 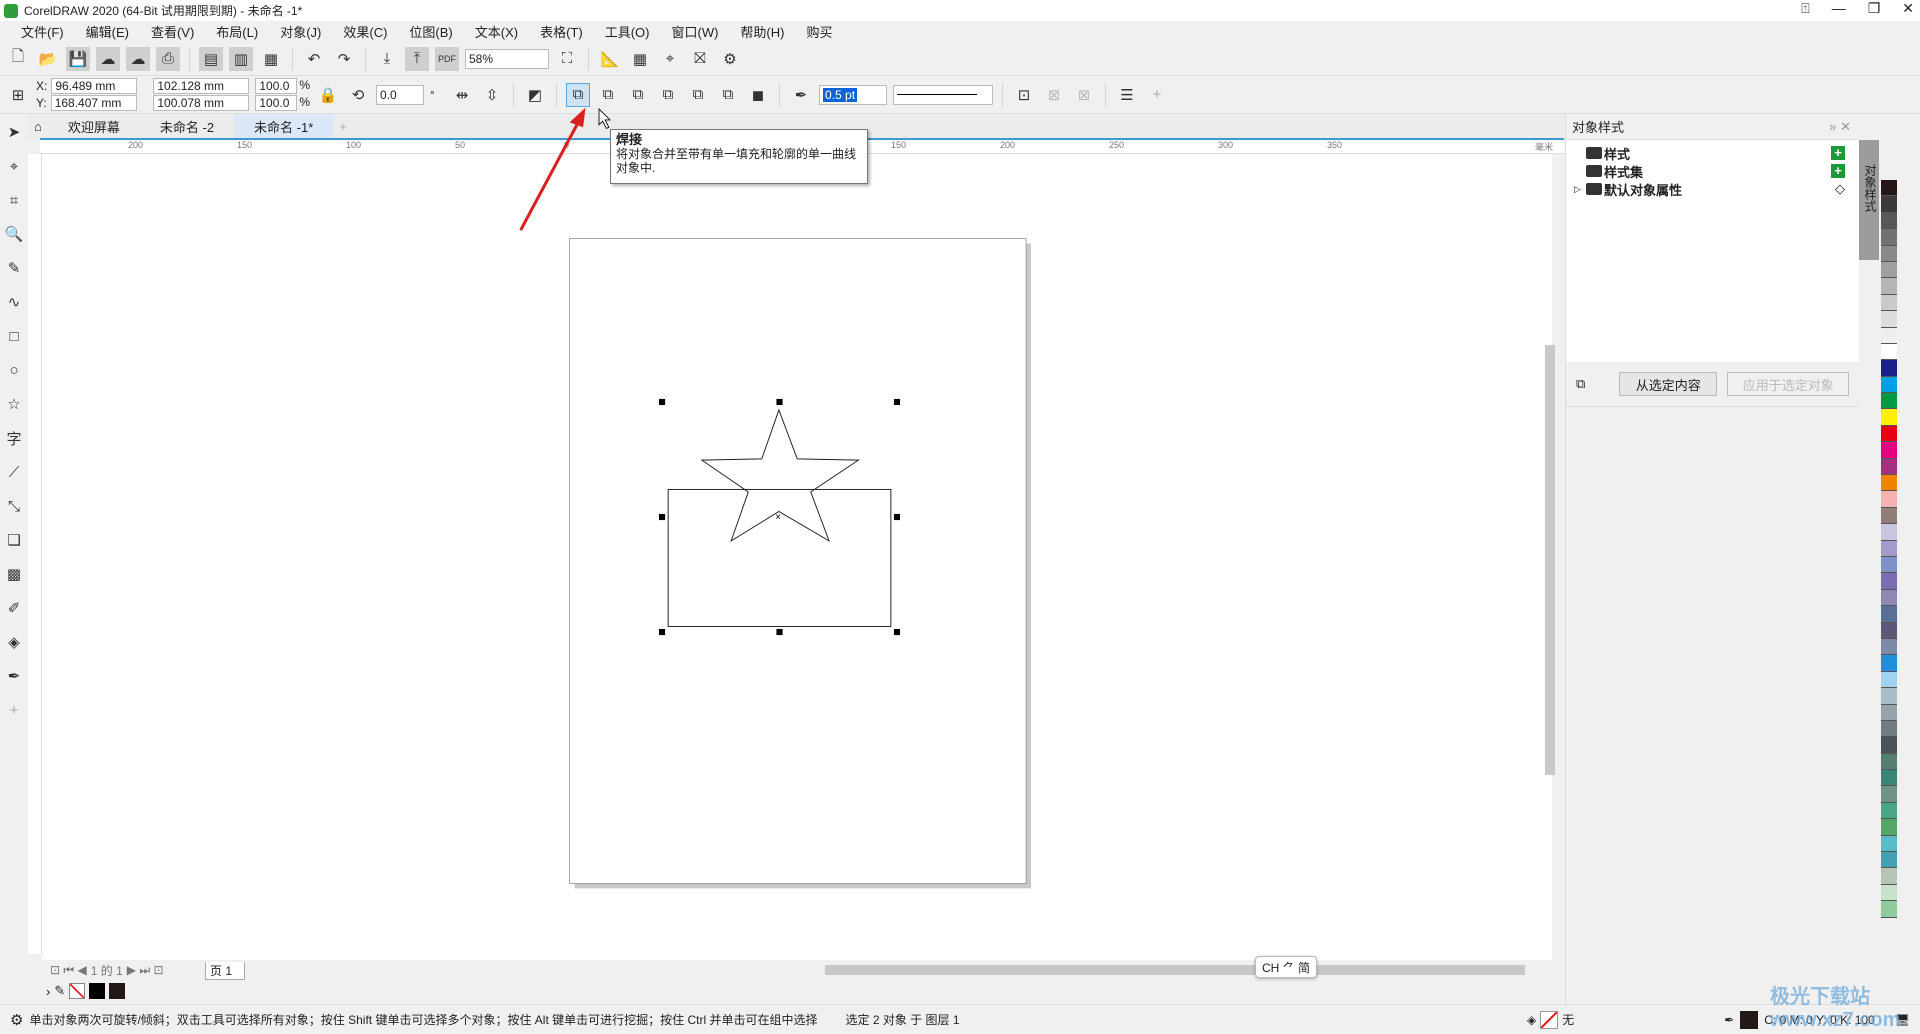 I want to click on add-tool-icon: +, so click(x=14, y=710).